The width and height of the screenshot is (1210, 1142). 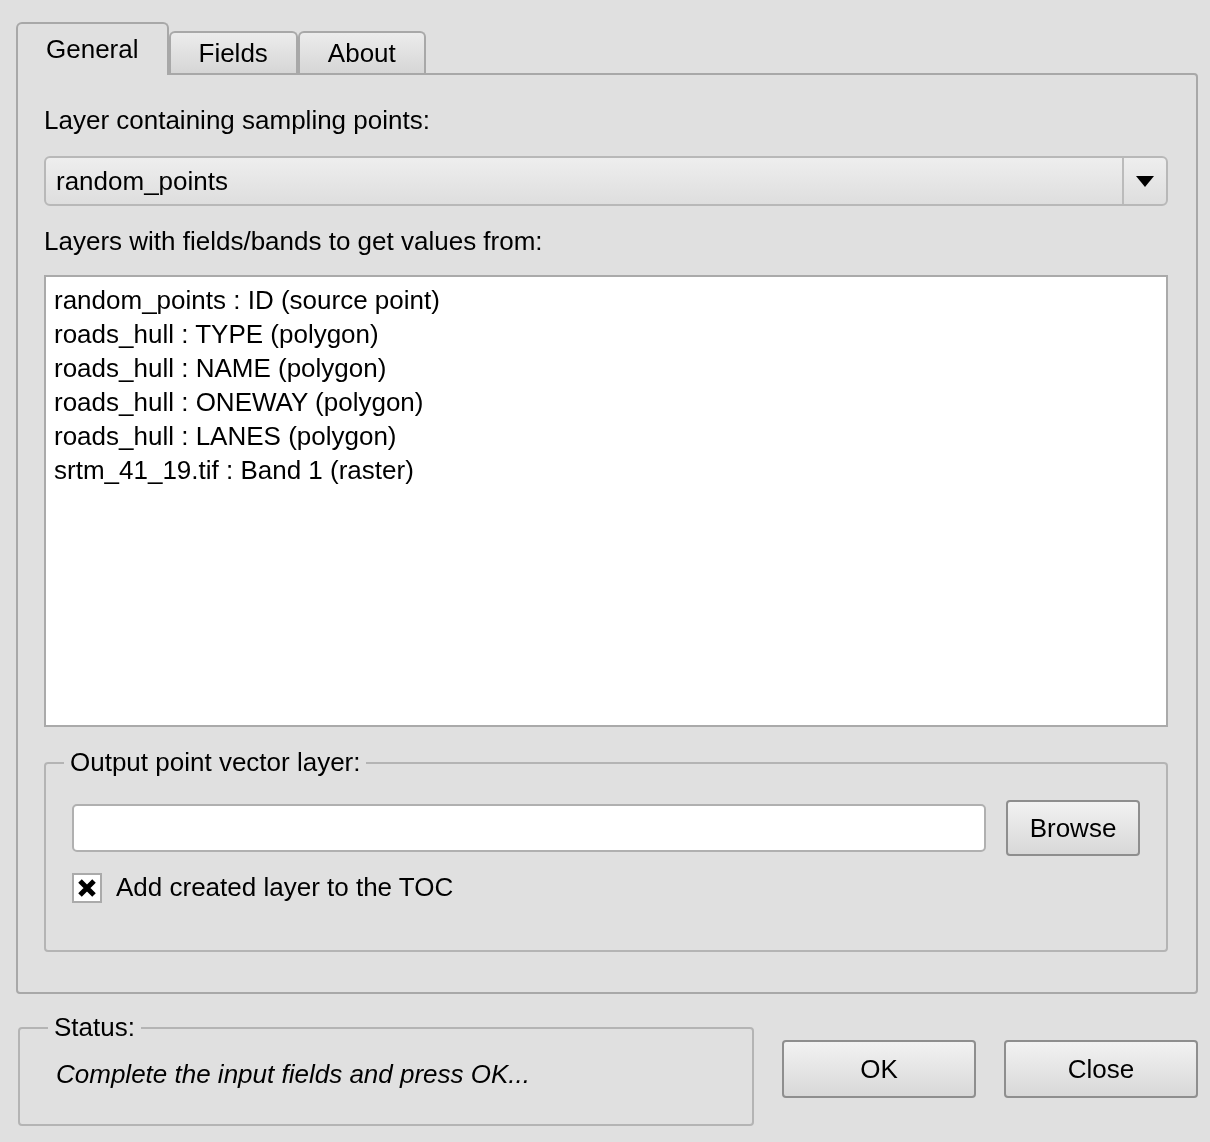 I want to click on field-label: Layer containing sampling points:, so click(x=237, y=120).